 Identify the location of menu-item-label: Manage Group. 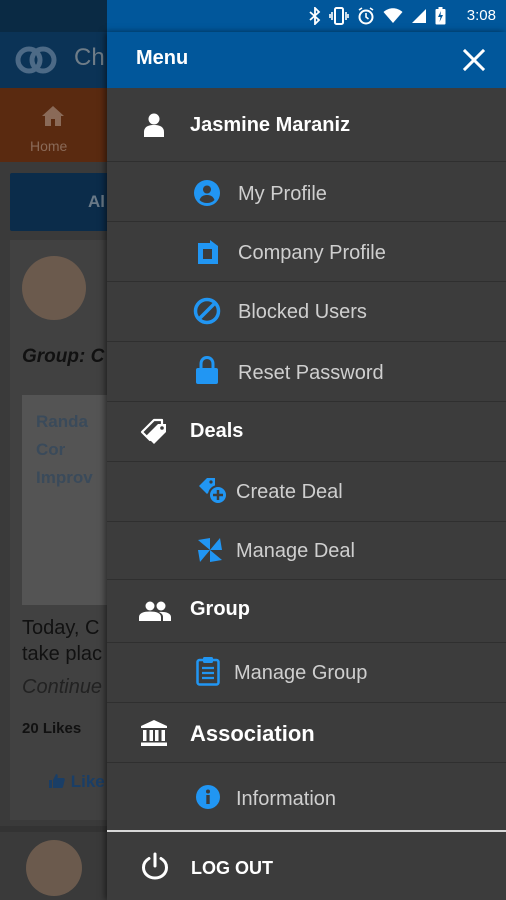
(301, 673).